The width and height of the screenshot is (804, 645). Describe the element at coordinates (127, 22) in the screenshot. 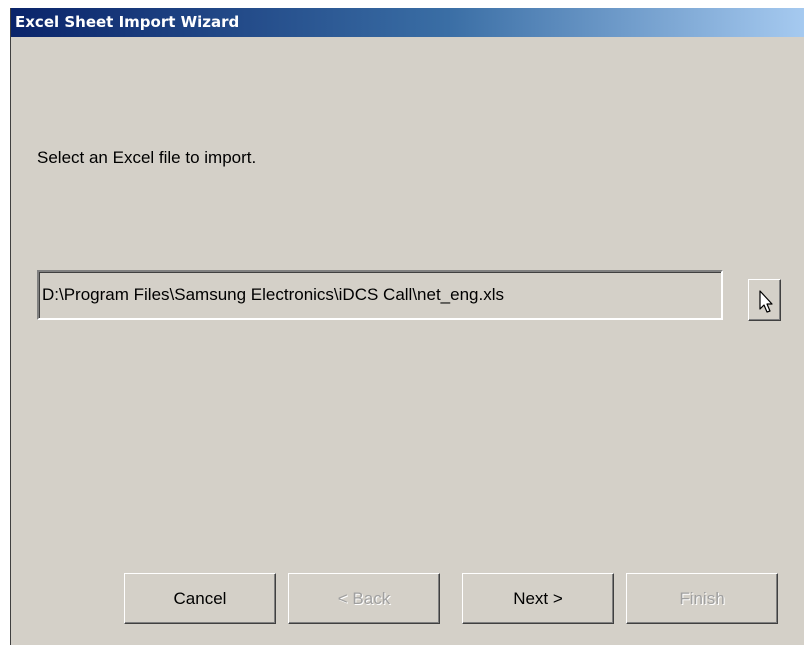

I see `window-title: Excel Sheet Import Wizard` at that location.